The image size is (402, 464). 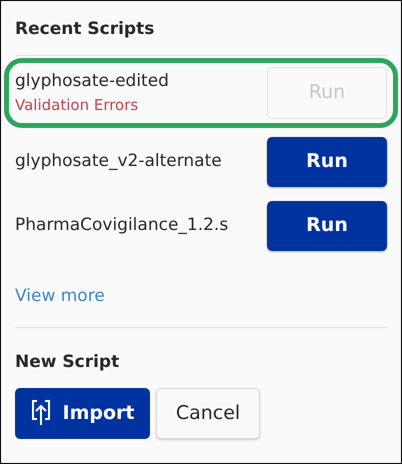 I want to click on section-title: New Script, so click(x=67, y=362).